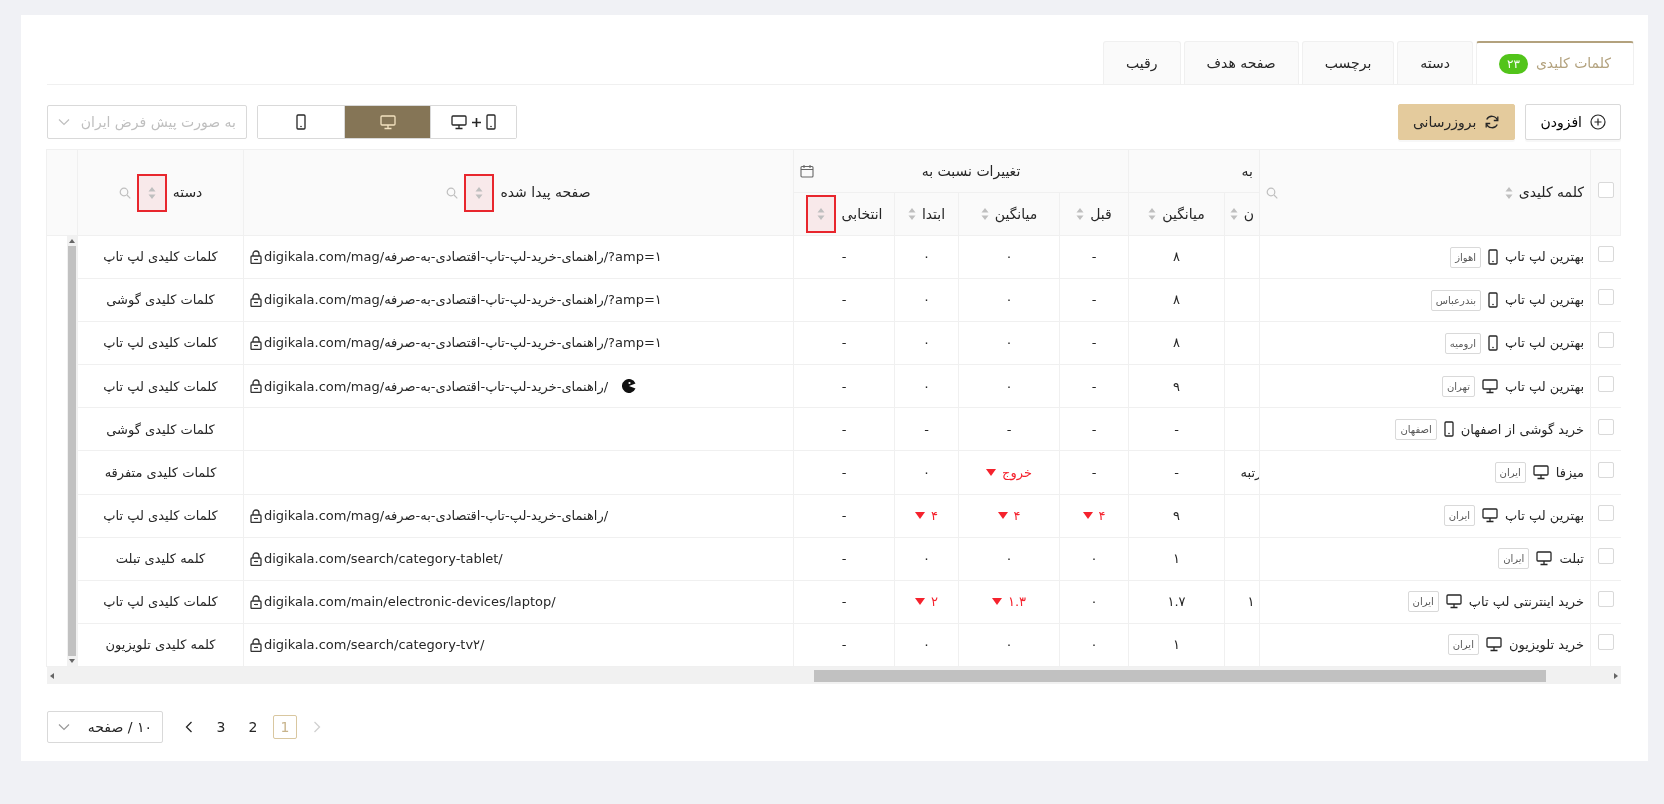  Describe the element at coordinates (160, 300) in the screenshot. I see `category-cell: کلمات کلیدی گوشی` at that location.